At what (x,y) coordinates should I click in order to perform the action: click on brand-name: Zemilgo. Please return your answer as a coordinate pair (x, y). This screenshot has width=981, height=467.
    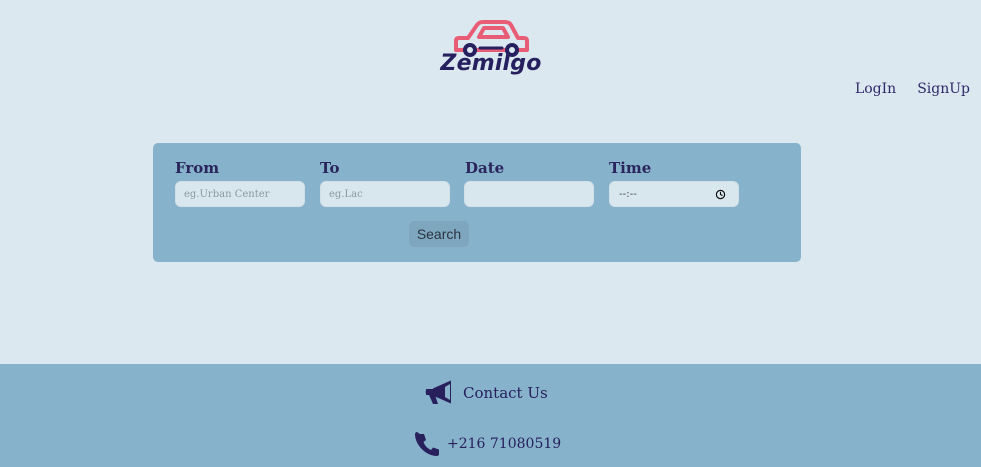
    Looking at the image, I should click on (491, 63).